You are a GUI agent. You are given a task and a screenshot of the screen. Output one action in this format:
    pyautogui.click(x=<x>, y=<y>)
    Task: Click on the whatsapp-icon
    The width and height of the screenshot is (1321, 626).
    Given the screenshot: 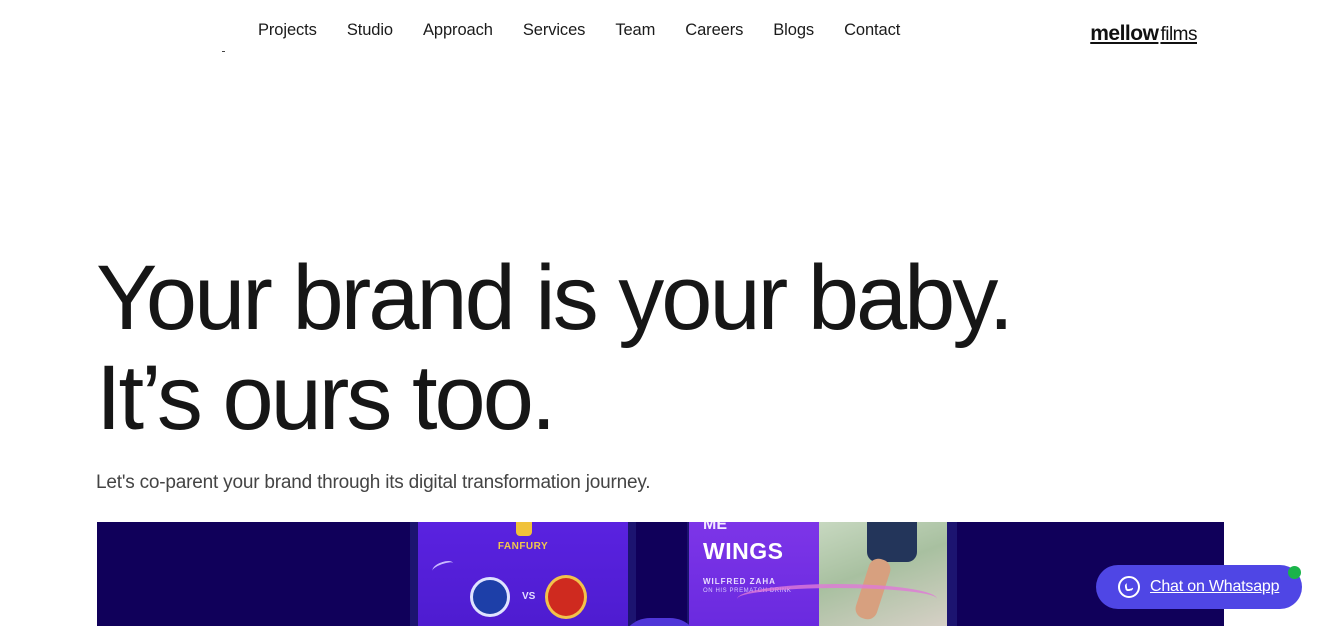 What is the action you would take?
    pyautogui.click(x=1129, y=587)
    